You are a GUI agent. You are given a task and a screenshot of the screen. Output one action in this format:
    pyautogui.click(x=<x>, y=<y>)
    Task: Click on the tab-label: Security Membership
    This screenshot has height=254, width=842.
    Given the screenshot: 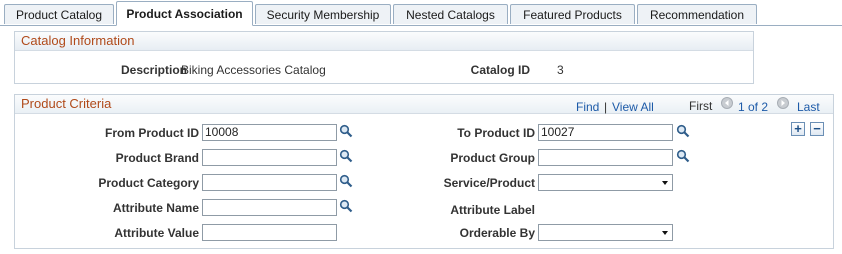 What is the action you would take?
    pyautogui.click(x=323, y=15)
    